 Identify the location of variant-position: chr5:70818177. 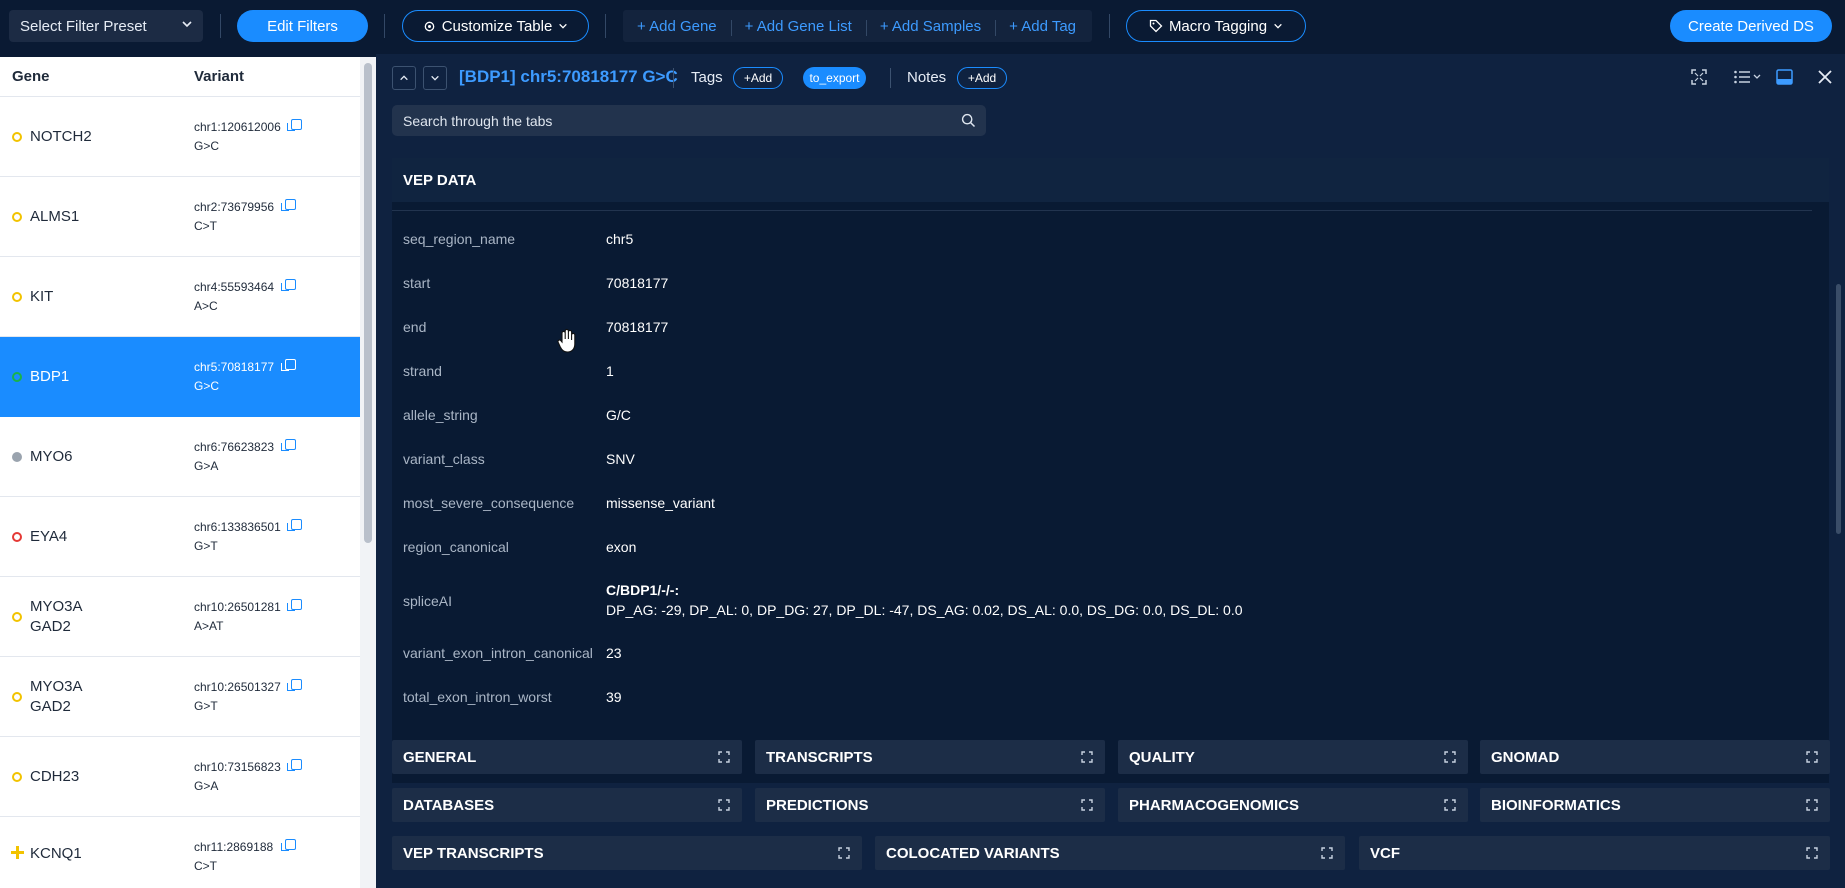
(234, 367).